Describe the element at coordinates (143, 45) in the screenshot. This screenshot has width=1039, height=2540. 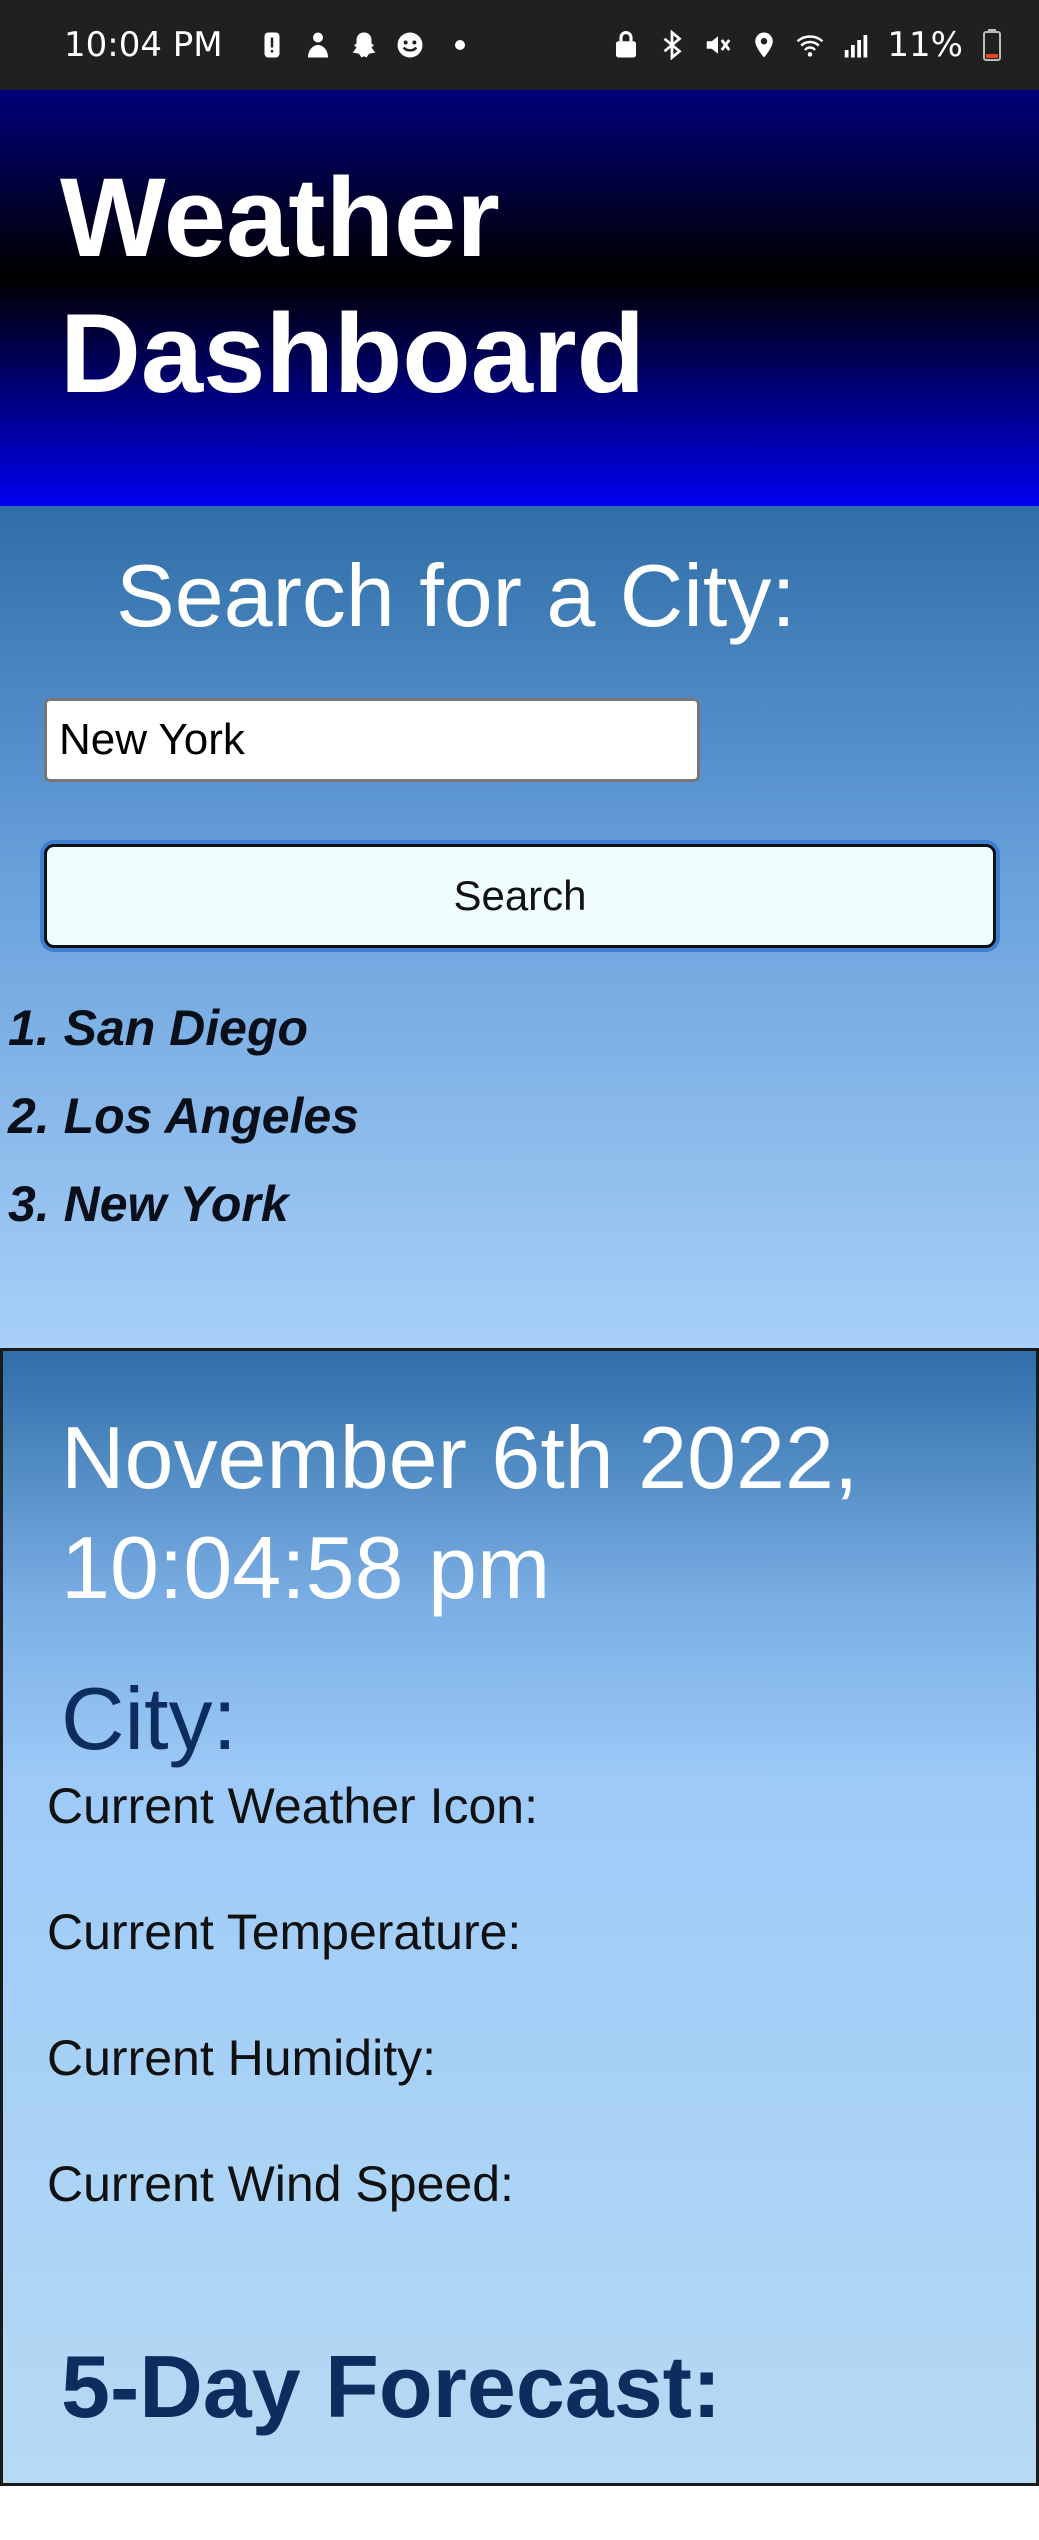
I see `status-time: 10:04 PM` at that location.